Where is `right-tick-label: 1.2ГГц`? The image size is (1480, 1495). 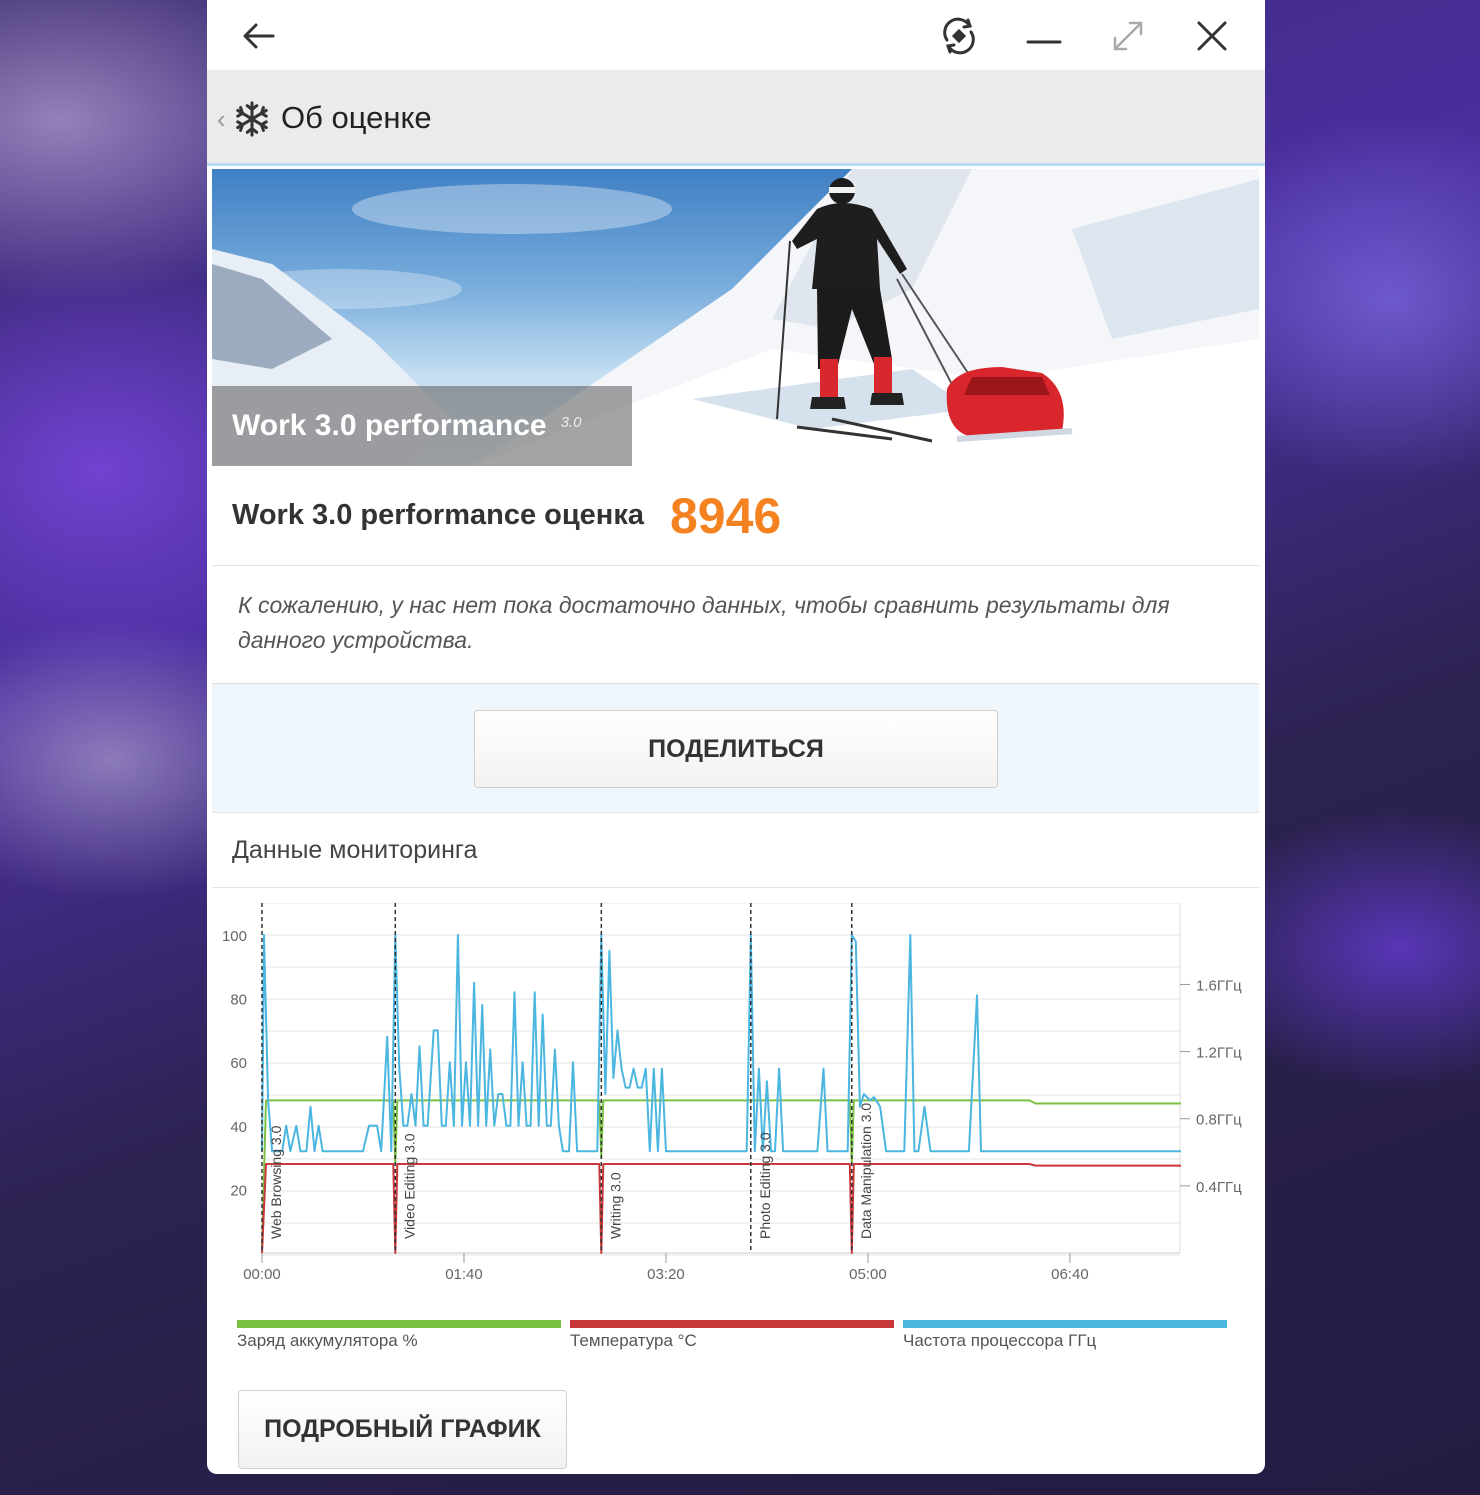 right-tick-label: 1.2ГГц is located at coordinates (1219, 1053).